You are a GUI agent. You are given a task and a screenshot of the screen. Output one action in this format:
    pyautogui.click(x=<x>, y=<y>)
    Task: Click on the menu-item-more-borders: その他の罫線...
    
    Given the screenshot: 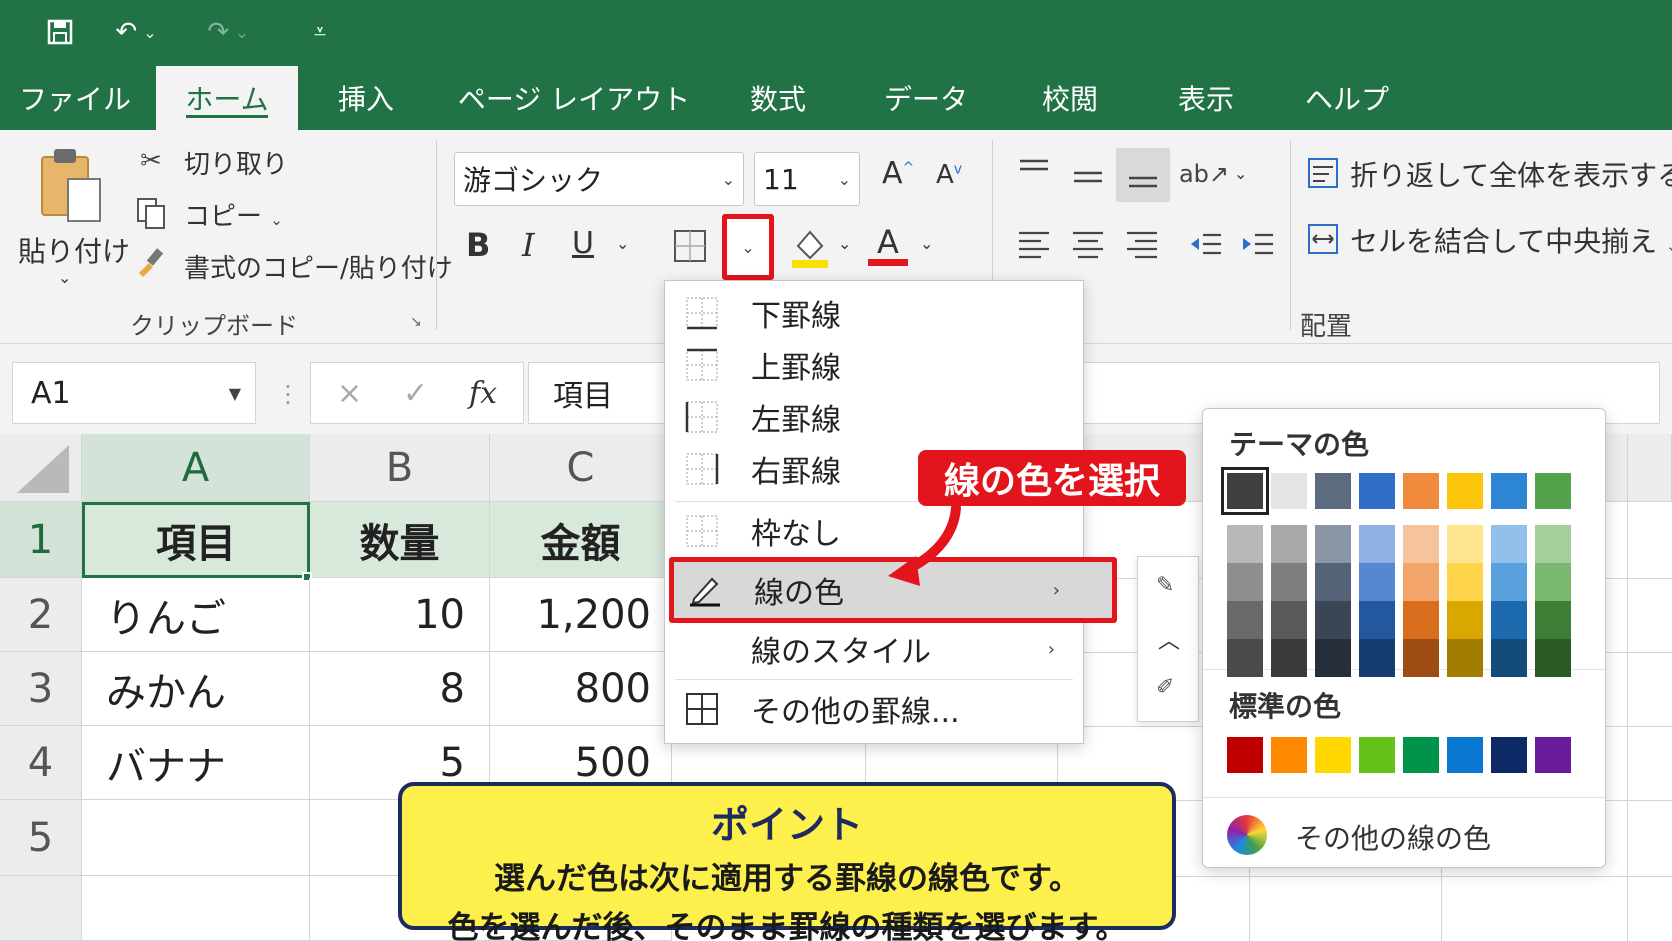 What is the action you would take?
    pyautogui.click(x=874, y=709)
    